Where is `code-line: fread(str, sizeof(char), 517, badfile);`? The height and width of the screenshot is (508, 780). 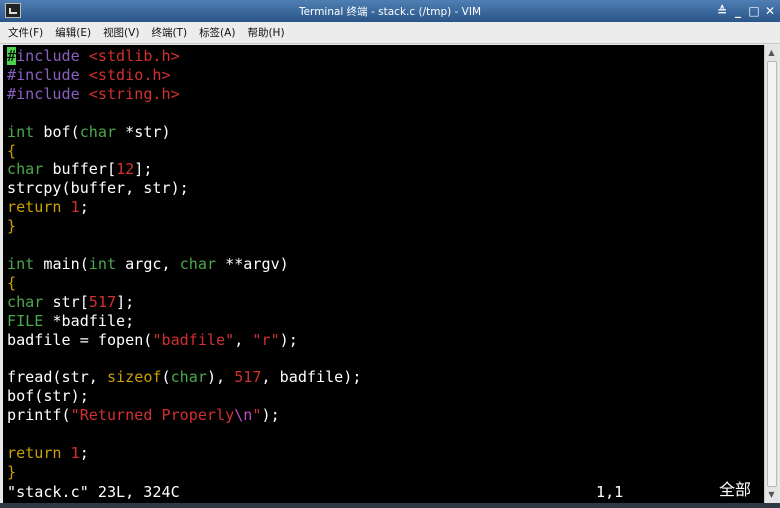 code-line: fread(str, sizeof(char), 517, badfile); is located at coordinates (184, 377).